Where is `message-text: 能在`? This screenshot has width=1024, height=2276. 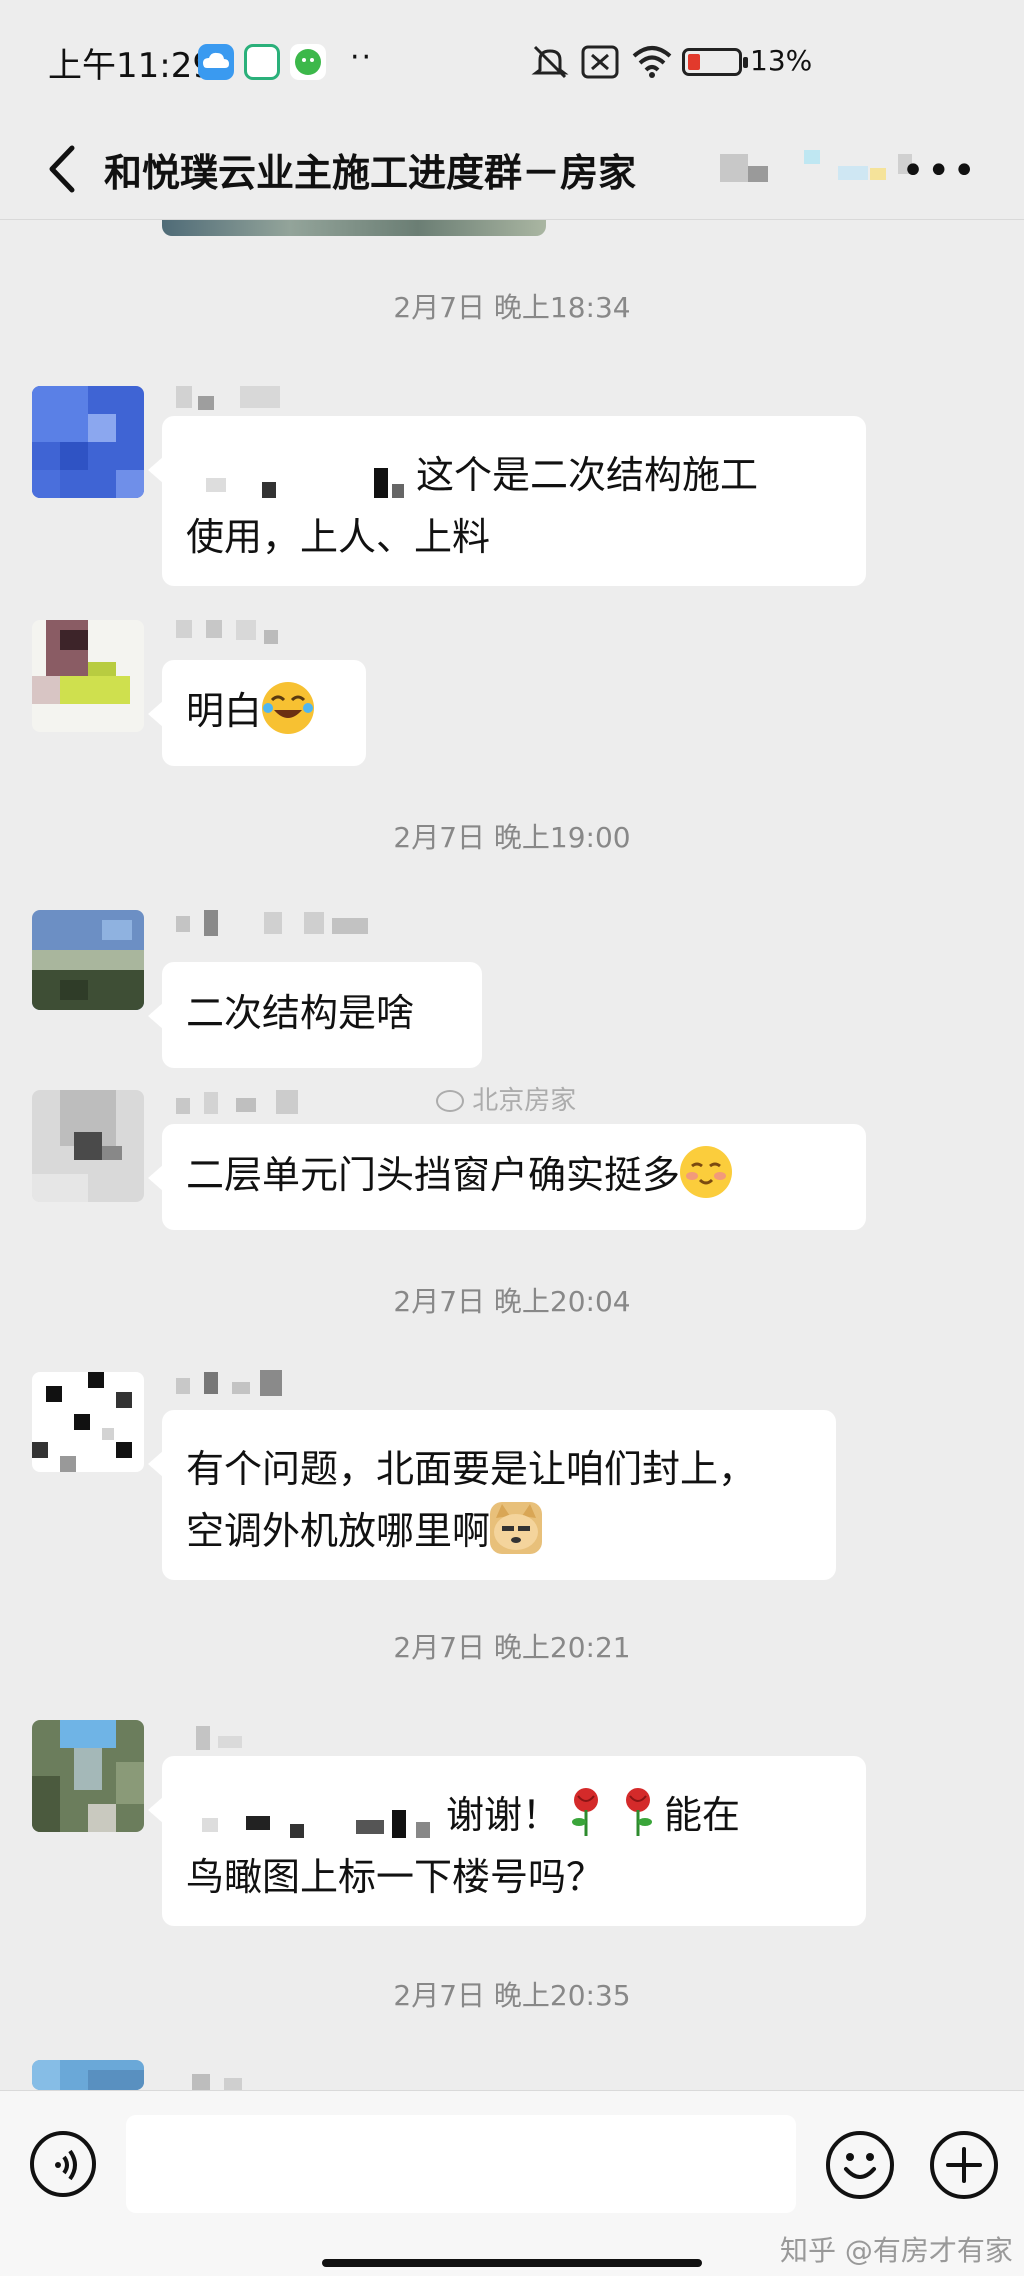
message-text: 能在 is located at coordinates (702, 1815).